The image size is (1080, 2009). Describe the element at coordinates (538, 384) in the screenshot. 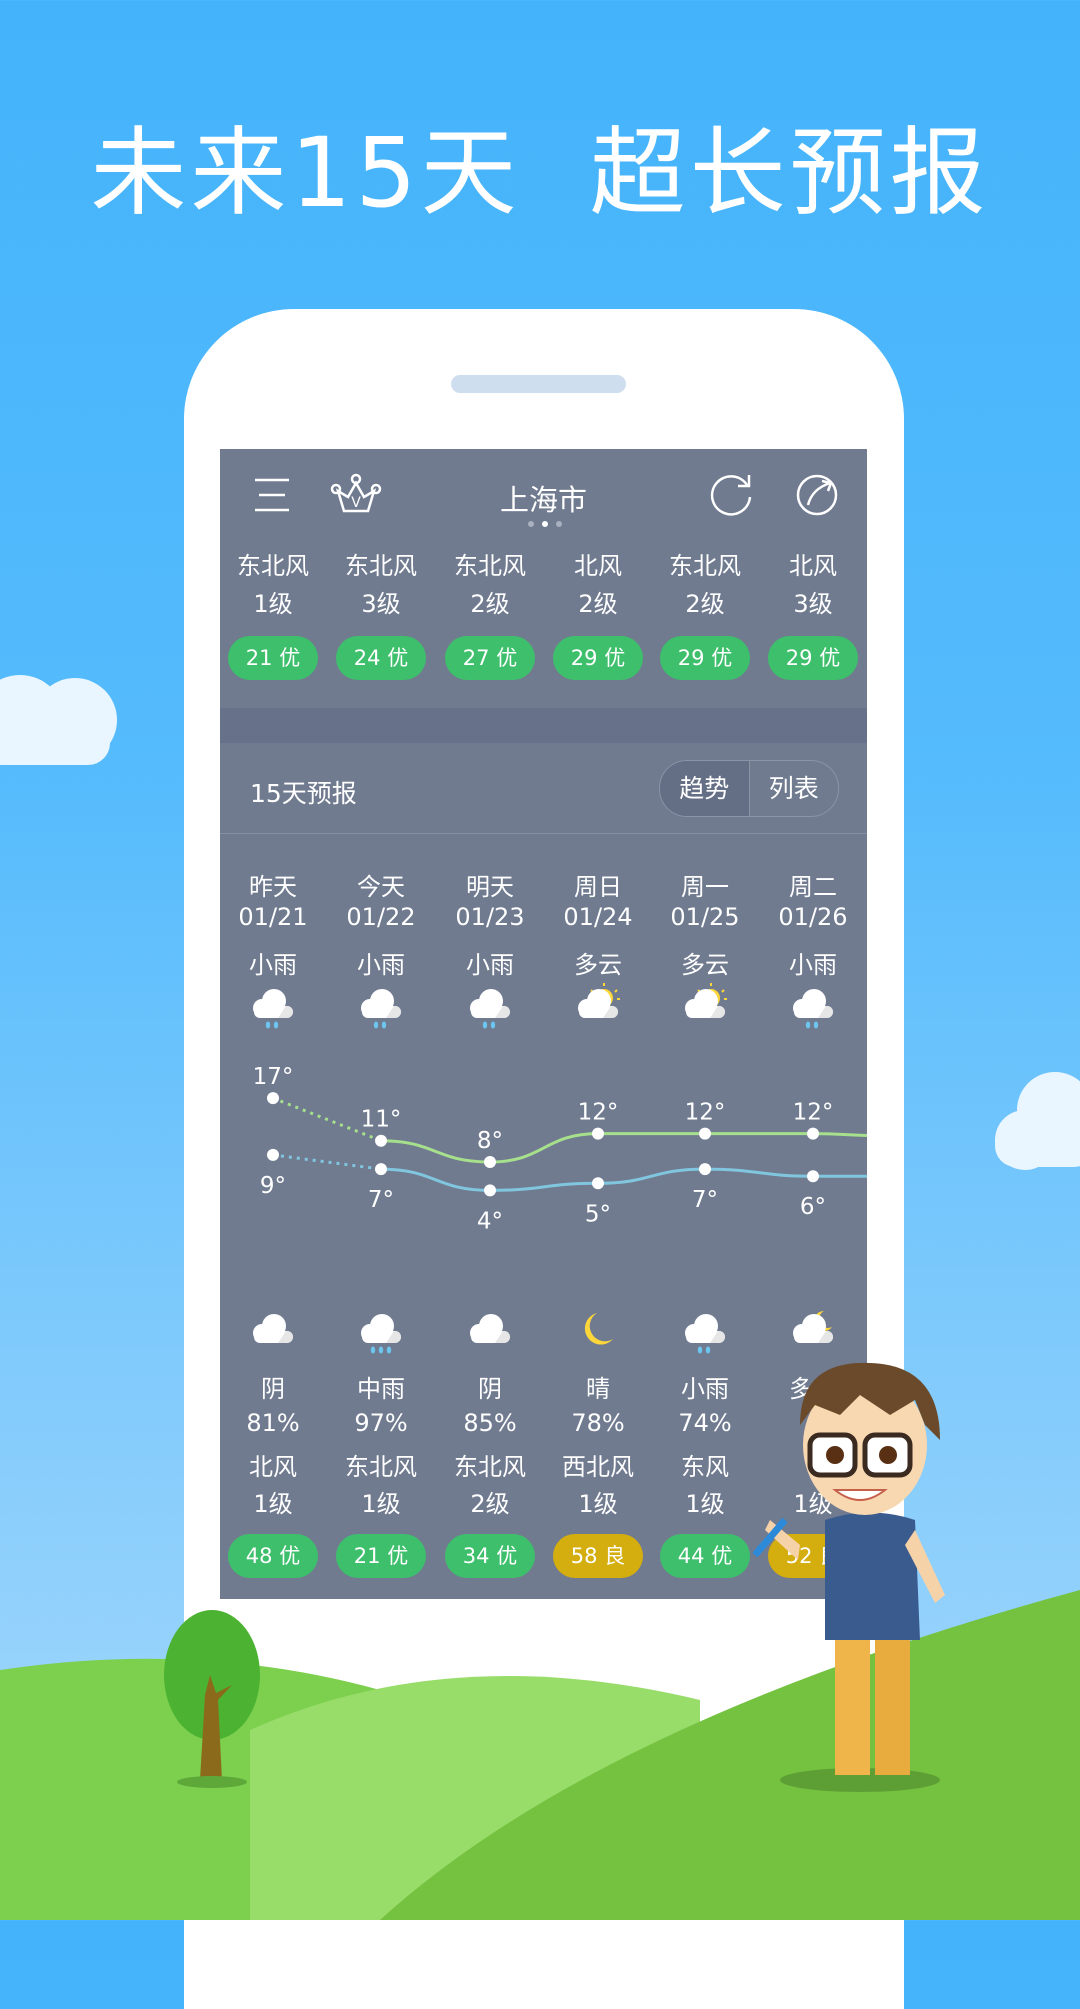

I see `phone-speaker` at that location.